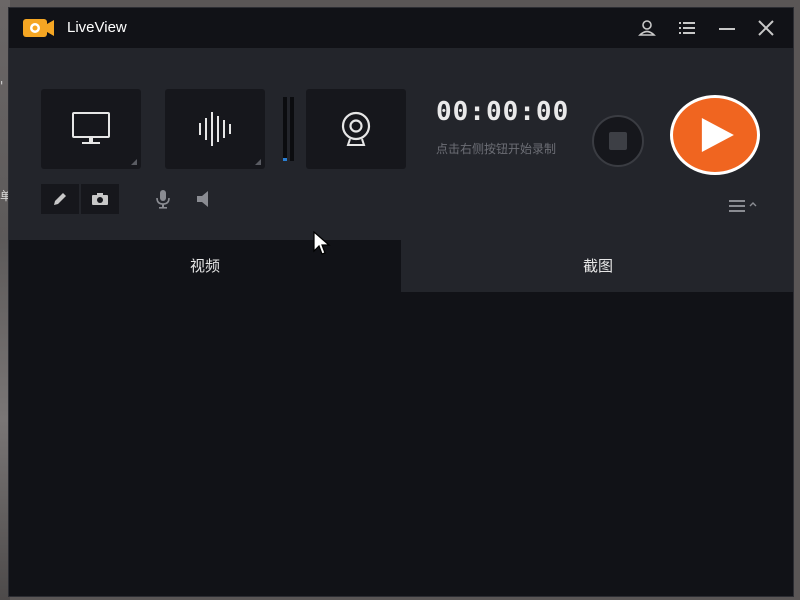 The height and width of the screenshot is (600, 800). What do you see at coordinates (285, 159) in the screenshot?
I see `audio-level-fill` at bounding box center [285, 159].